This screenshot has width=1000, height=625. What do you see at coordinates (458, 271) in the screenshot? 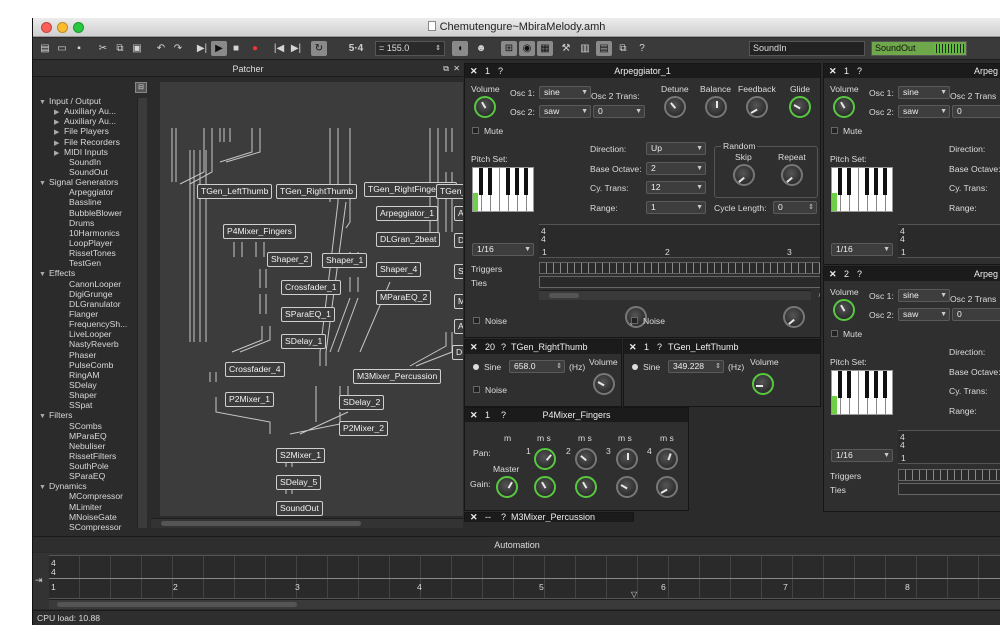
I see `node-shaper-cut: Shaper` at bounding box center [458, 271].